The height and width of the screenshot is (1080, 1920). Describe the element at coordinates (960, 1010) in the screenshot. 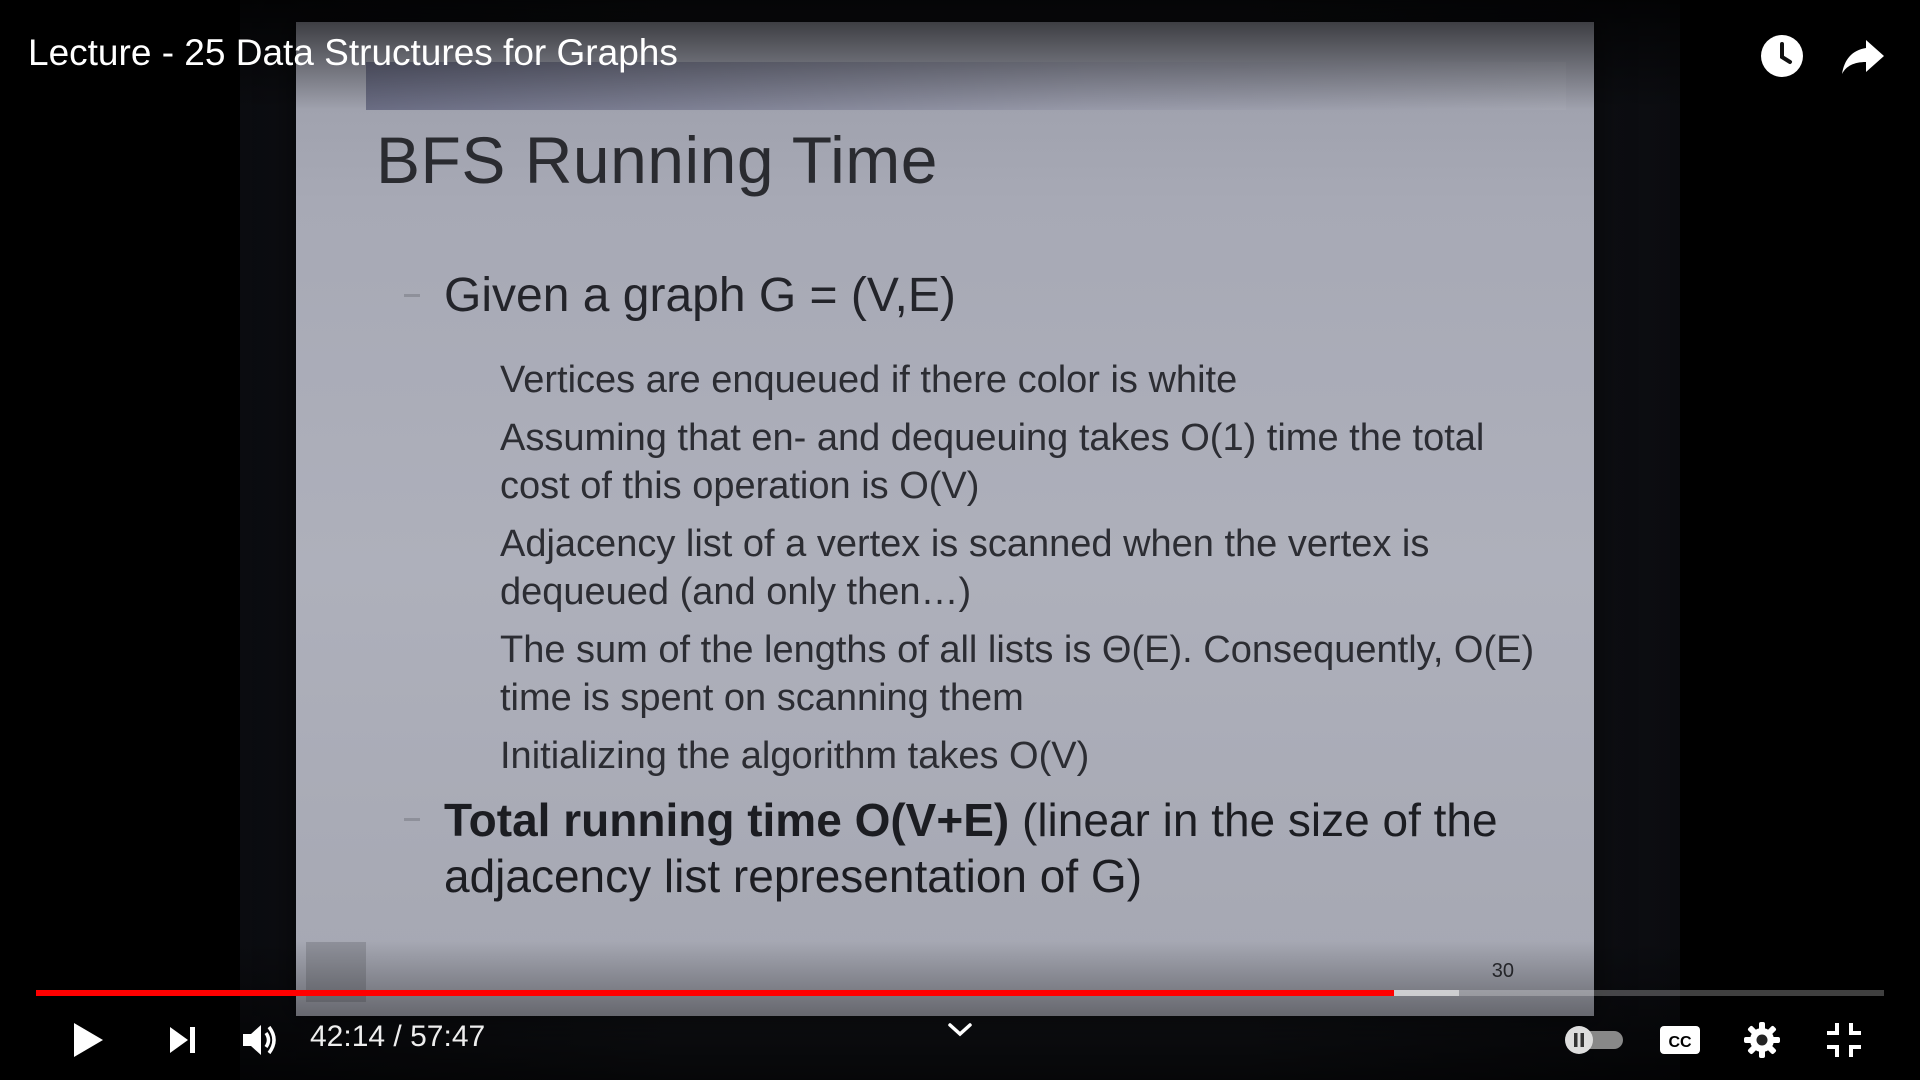

I see `controls-overlay` at that location.